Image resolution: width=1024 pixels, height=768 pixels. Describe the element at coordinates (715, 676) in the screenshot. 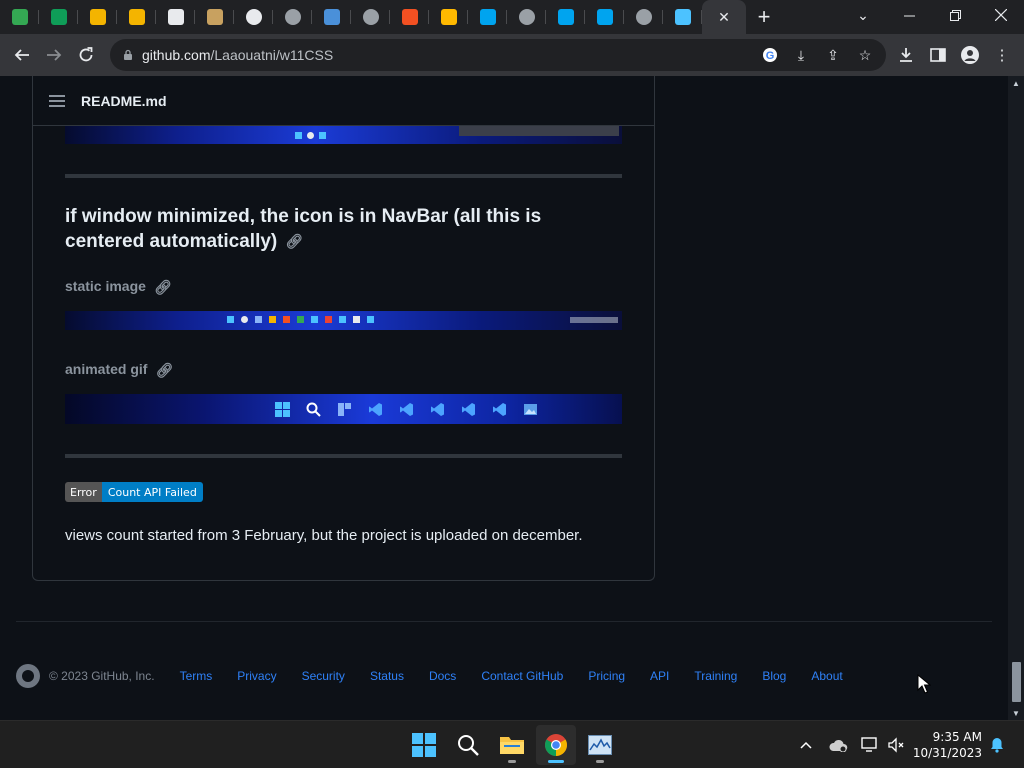

I see `footer-link-training: Training` at that location.